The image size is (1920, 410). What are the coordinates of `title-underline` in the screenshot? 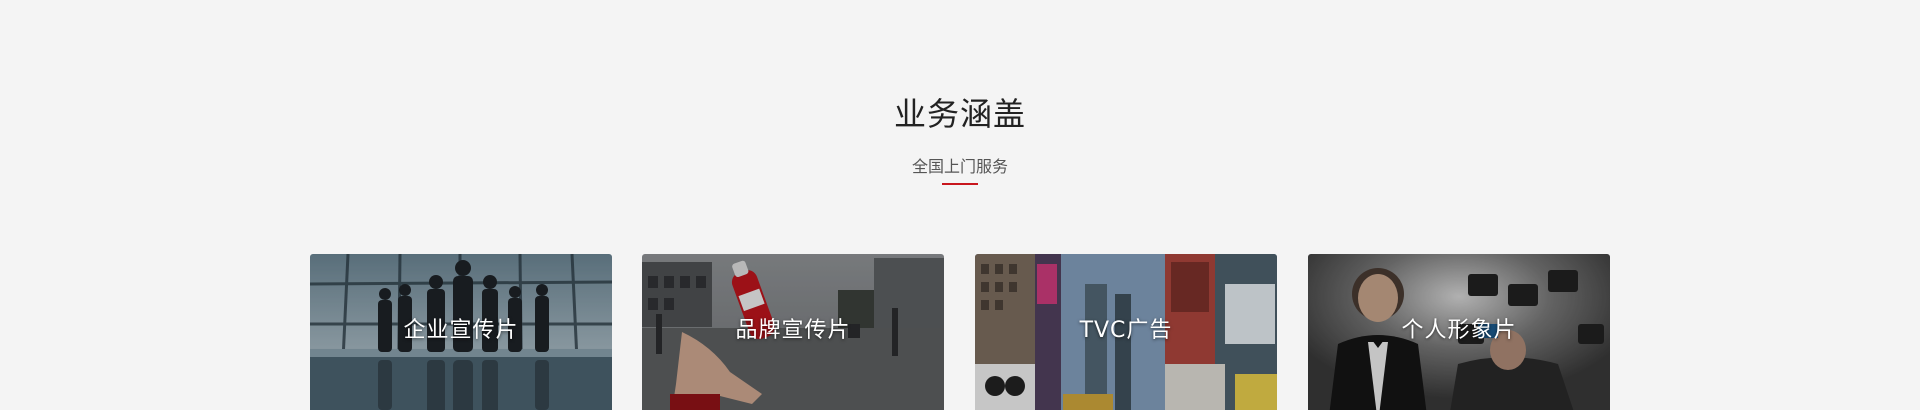 It's located at (960, 184).